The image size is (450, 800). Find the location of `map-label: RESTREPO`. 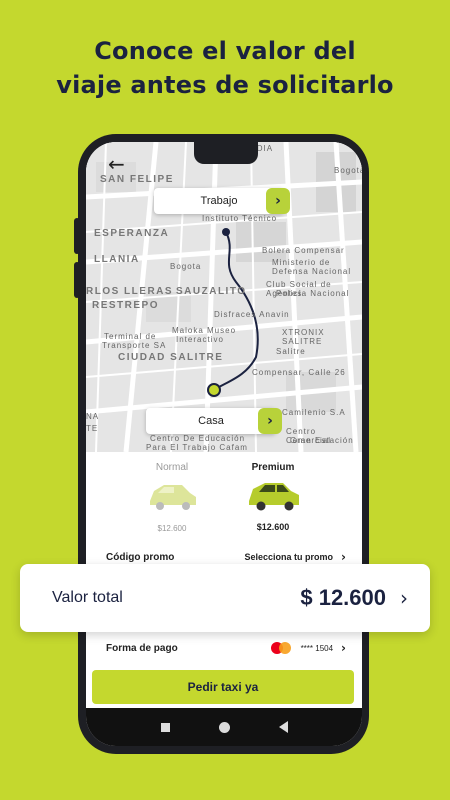

map-label: RESTREPO is located at coordinates (126, 305).